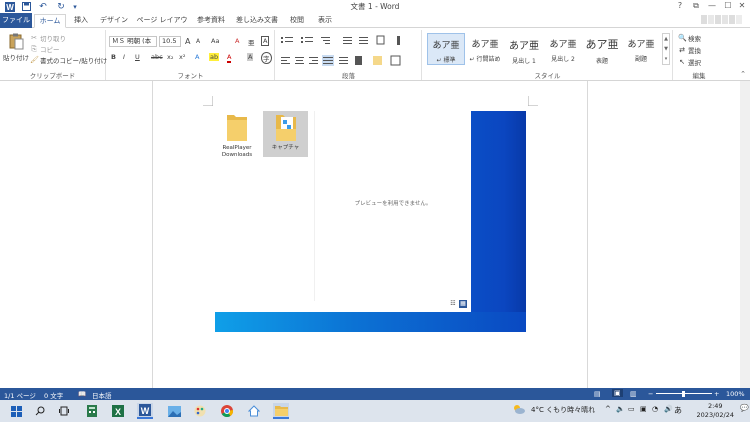 Image resolution: width=750 pixels, height=422 pixels. I want to click on volume-icon: 🔈, so click(620, 409).